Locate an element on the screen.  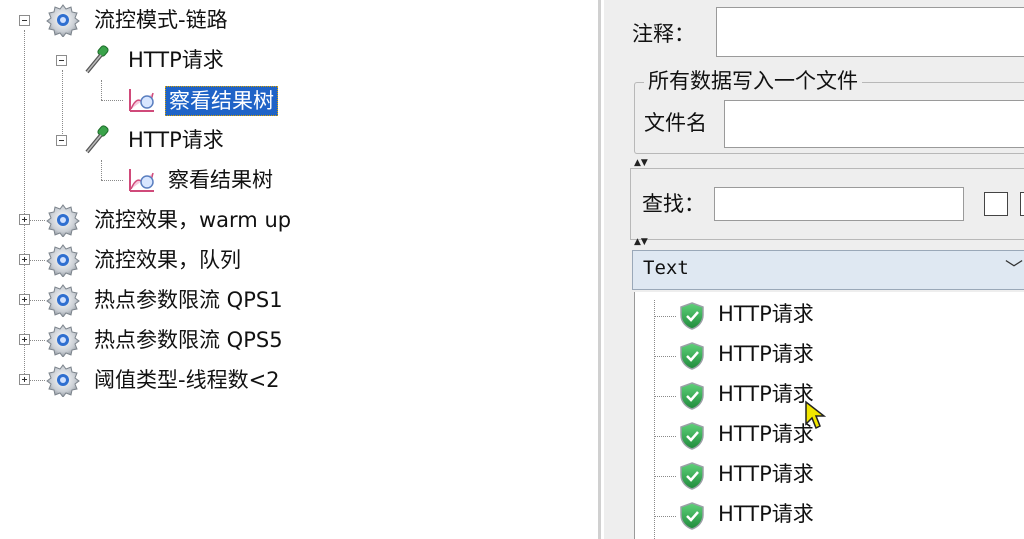
search-input is located at coordinates (839, 204).